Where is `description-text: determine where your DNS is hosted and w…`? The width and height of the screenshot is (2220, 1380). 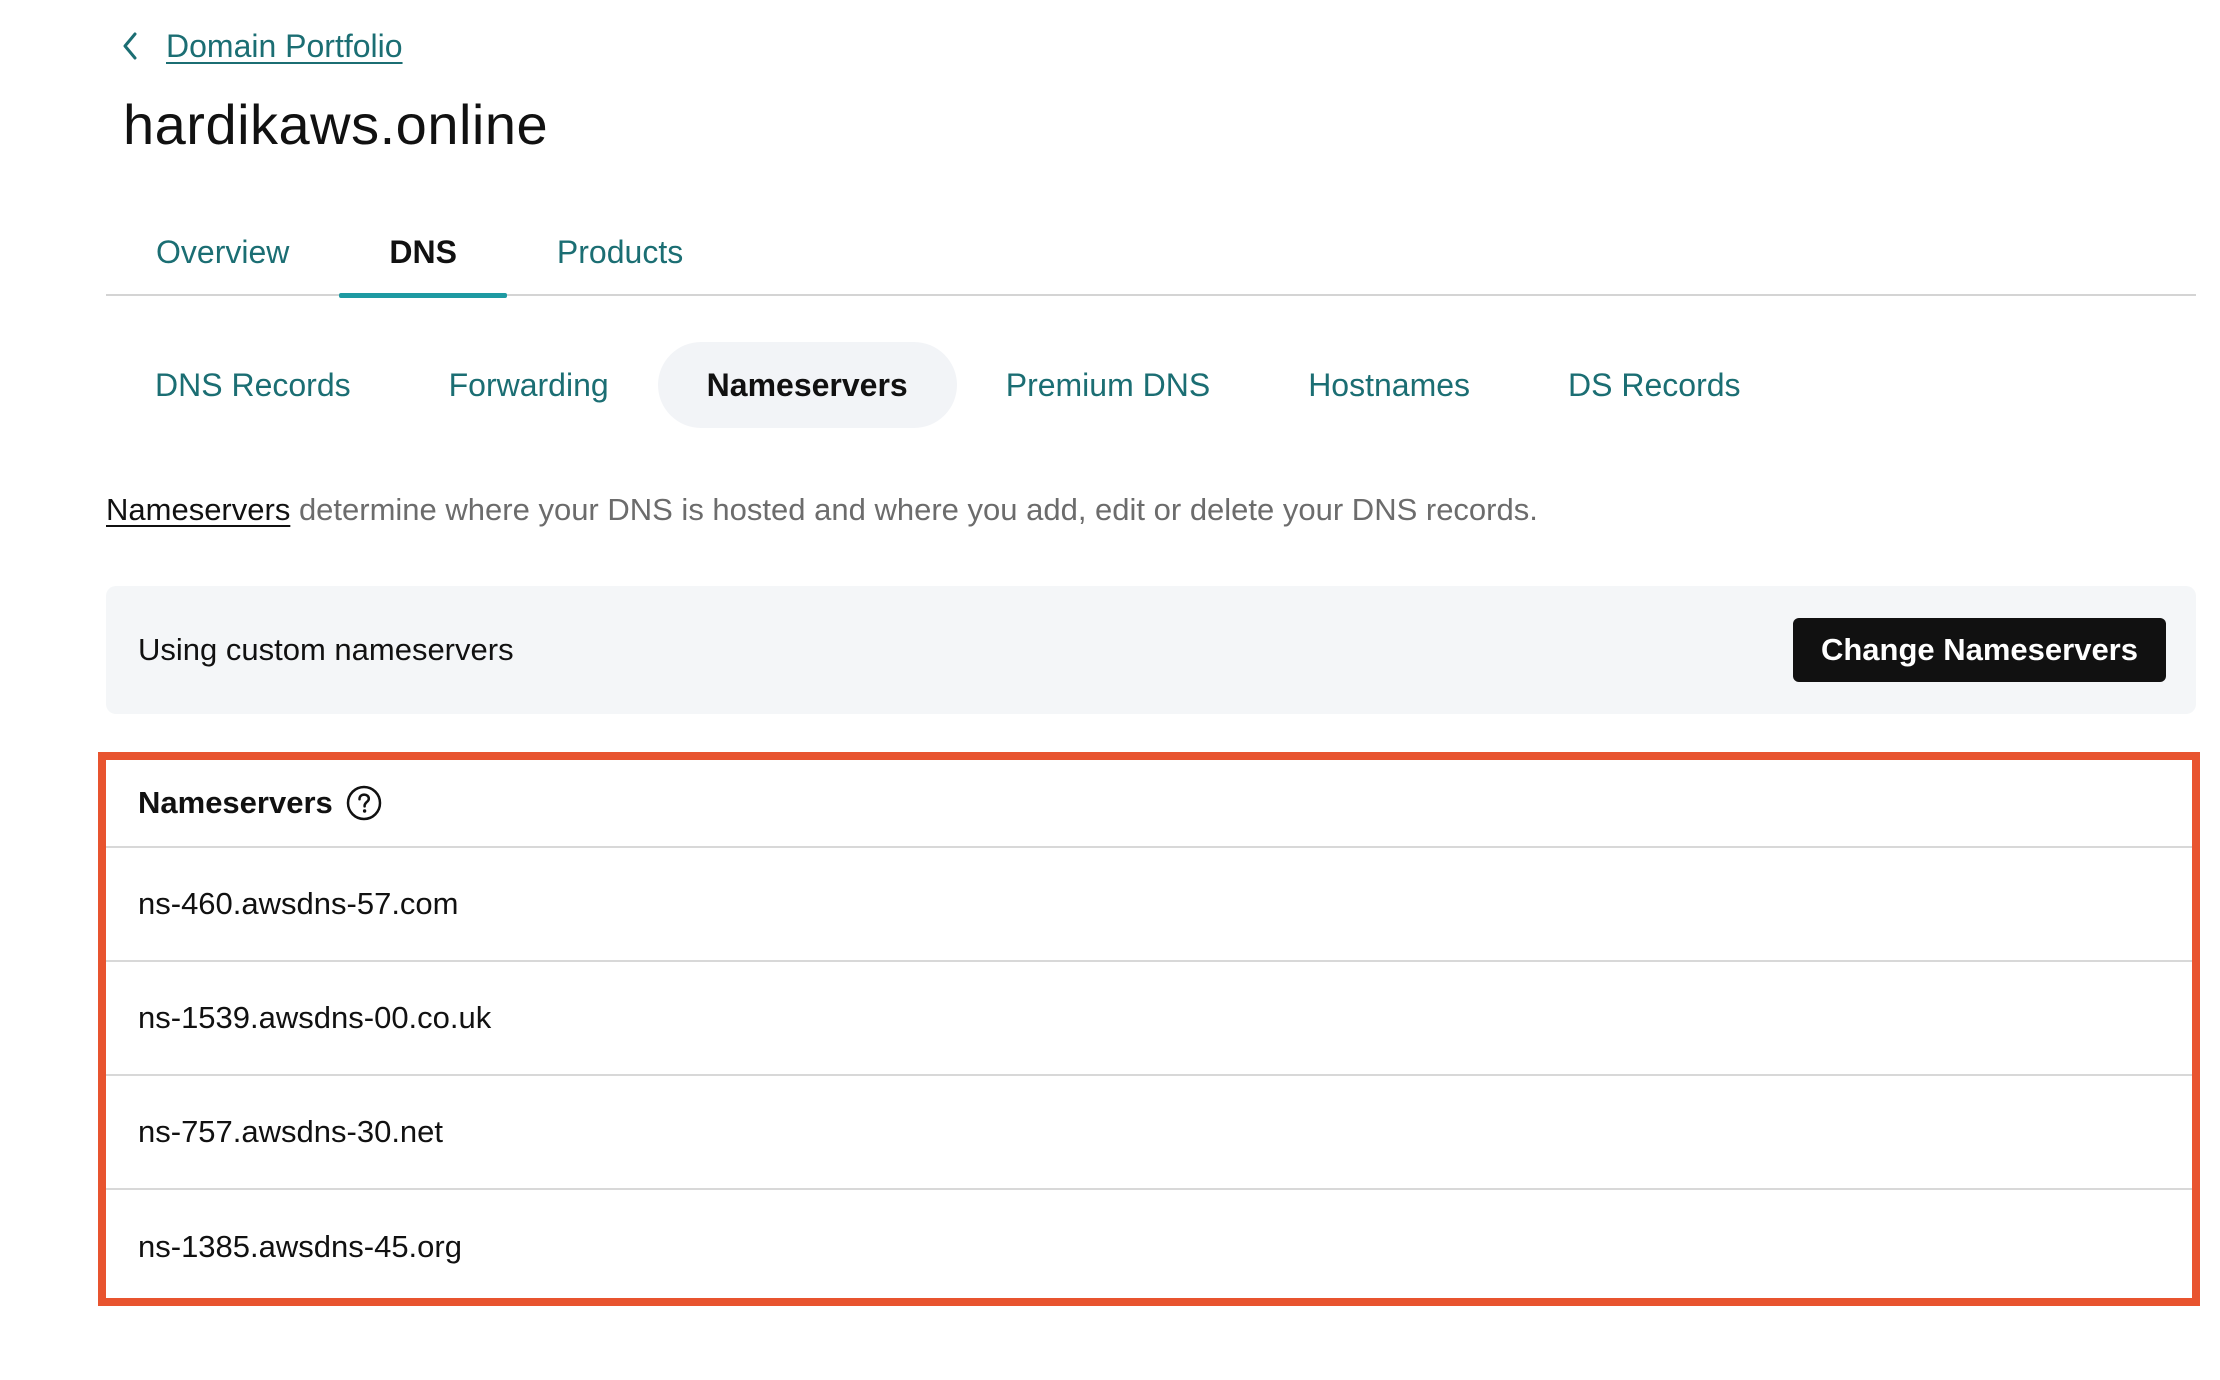
description-text: determine where your DNS is hosted and w… is located at coordinates (914, 509).